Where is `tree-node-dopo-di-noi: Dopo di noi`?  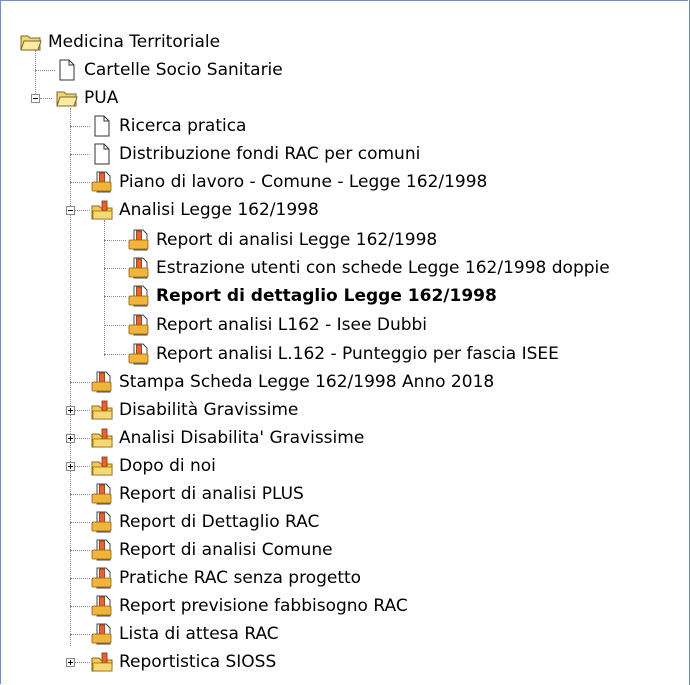
tree-node-dopo-di-noi: Dopo di noi is located at coordinates (153, 466).